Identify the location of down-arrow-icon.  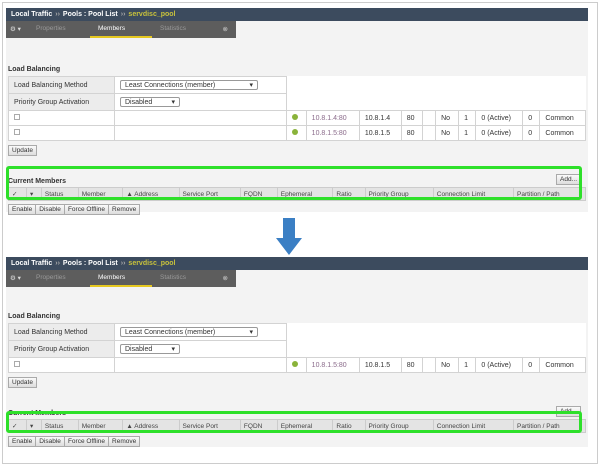
(289, 236).